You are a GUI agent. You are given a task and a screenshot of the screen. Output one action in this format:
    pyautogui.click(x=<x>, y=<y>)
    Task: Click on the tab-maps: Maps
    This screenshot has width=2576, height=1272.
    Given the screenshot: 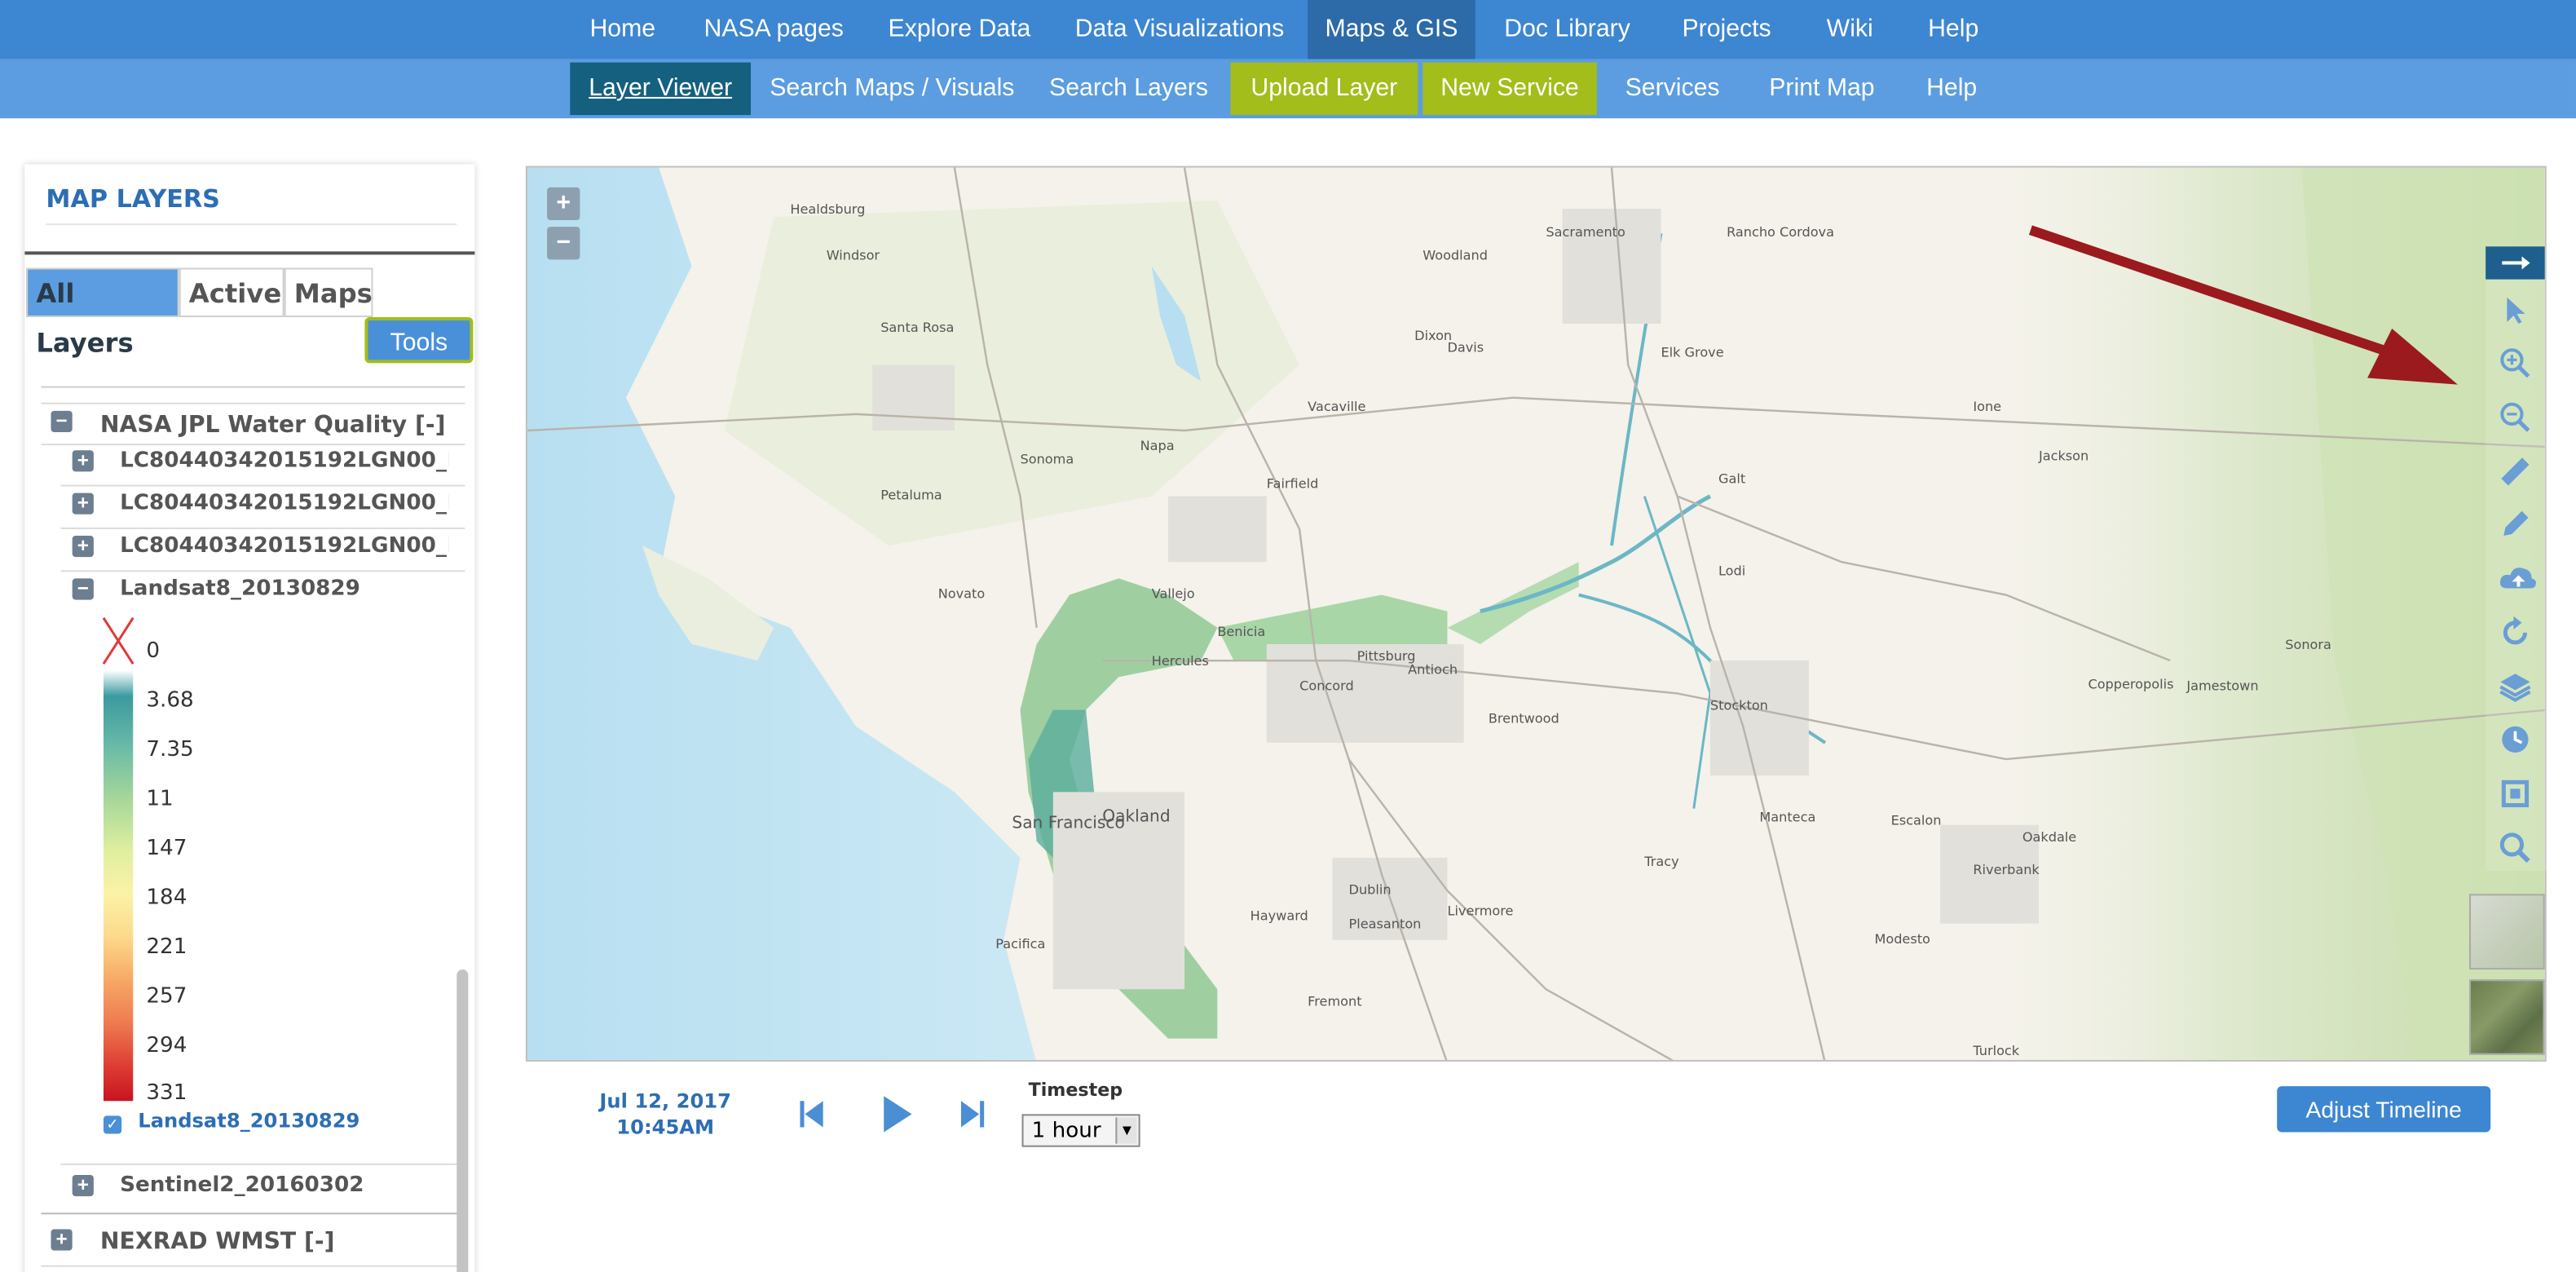 What is the action you would take?
    pyautogui.click(x=328, y=292)
    